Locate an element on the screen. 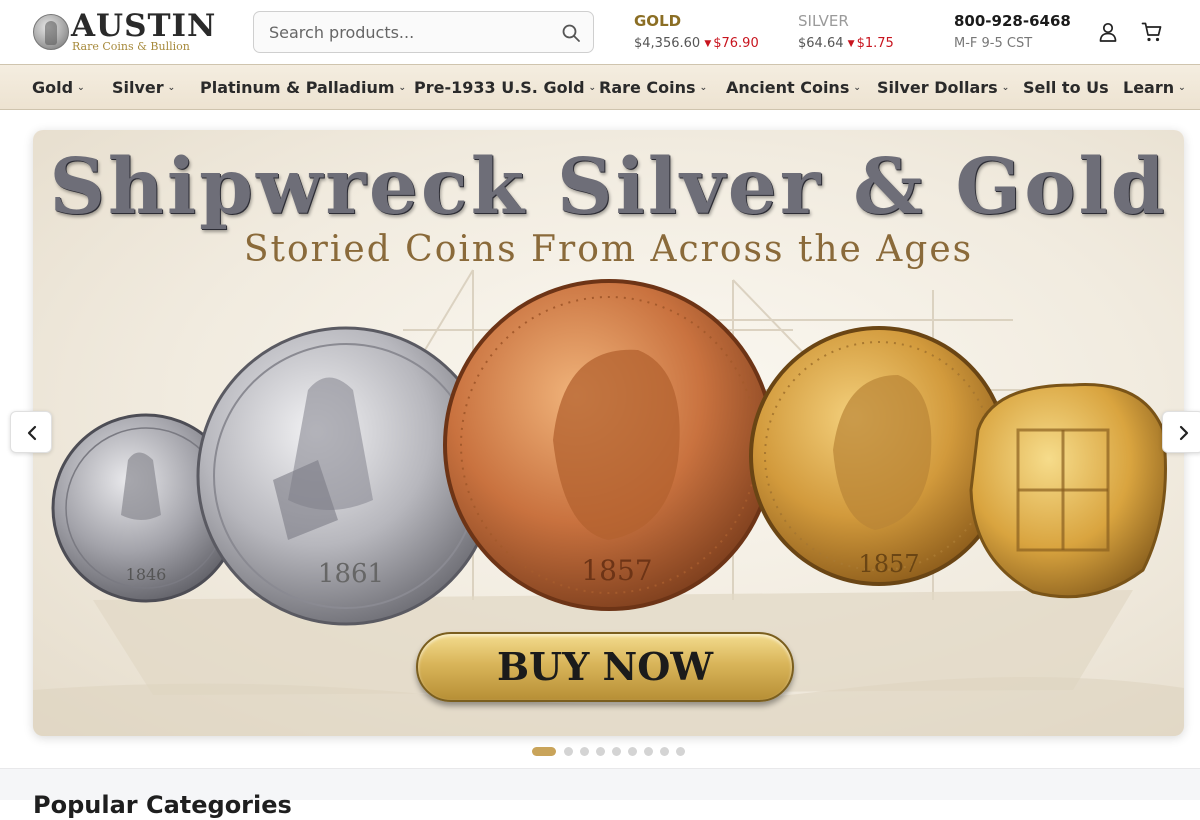 The image size is (1200, 820). carousel-next-button is located at coordinates (1181, 432).